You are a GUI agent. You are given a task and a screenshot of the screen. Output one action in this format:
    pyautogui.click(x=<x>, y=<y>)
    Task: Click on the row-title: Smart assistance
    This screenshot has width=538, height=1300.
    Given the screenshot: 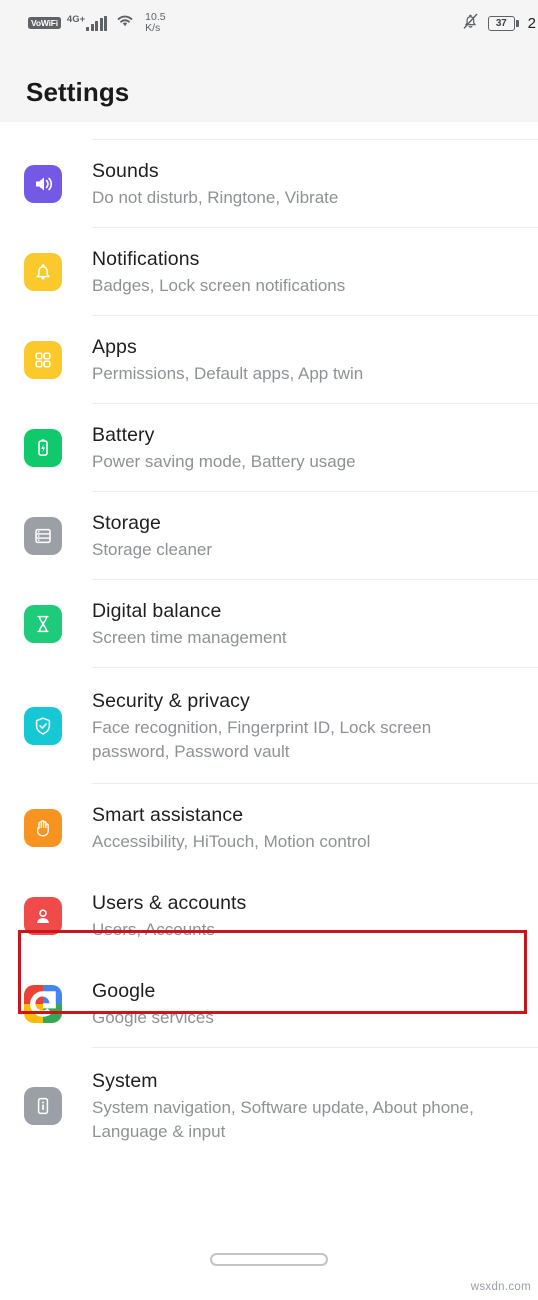 What is the action you would take?
    pyautogui.click(x=168, y=814)
    